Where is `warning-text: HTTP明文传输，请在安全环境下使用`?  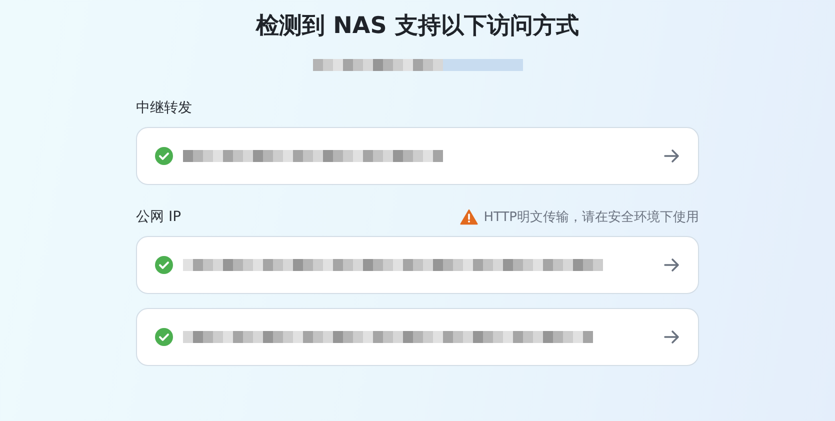 warning-text: HTTP明文传输，请在安全环境下使用 is located at coordinates (591, 217).